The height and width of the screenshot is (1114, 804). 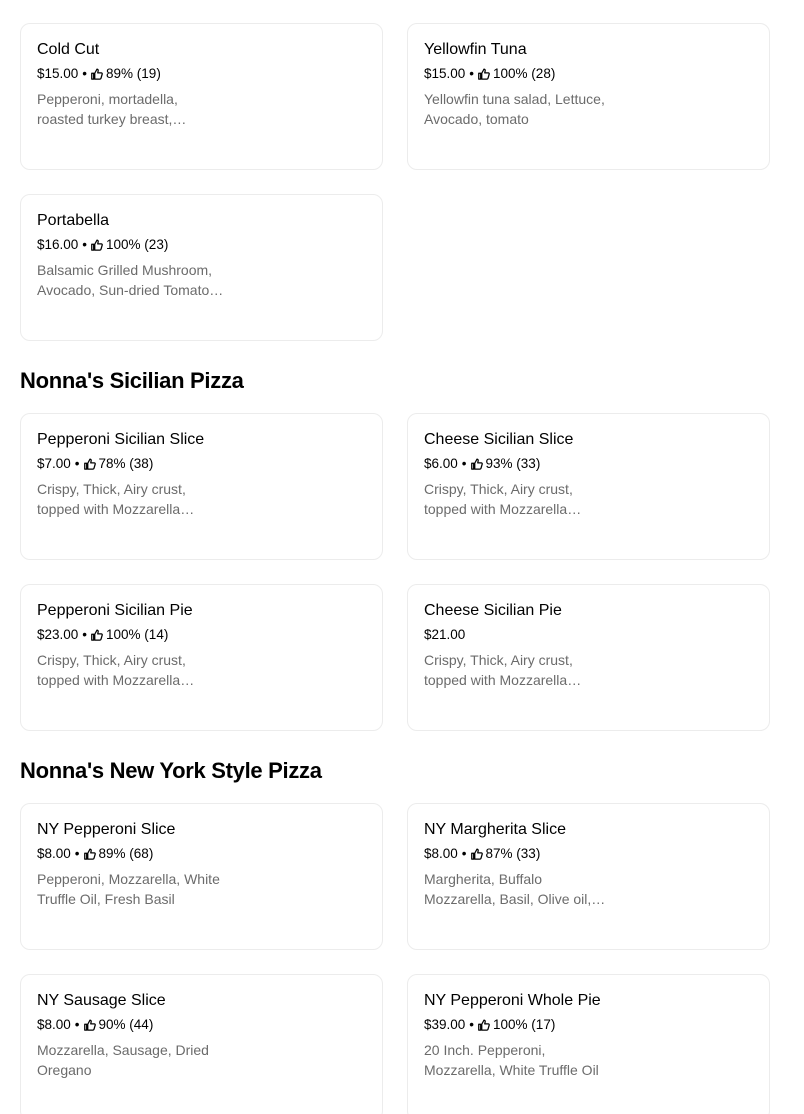 What do you see at coordinates (73, 220) in the screenshot?
I see `item-name: Portabella` at bounding box center [73, 220].